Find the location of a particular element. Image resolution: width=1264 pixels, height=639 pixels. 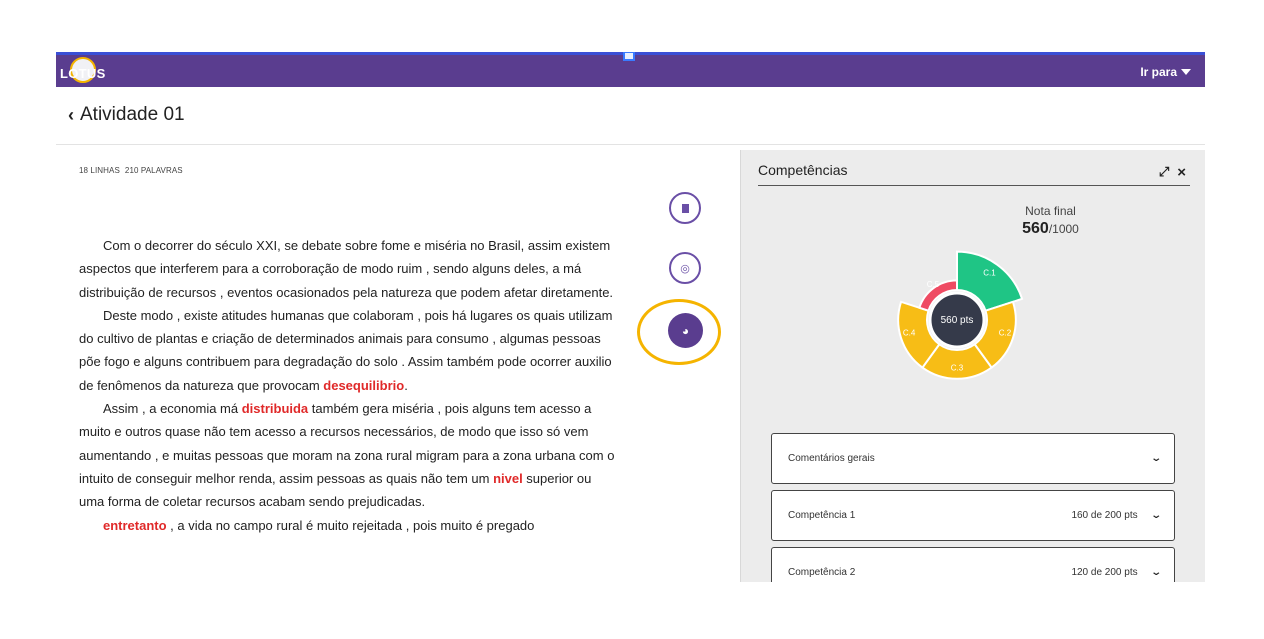

spelling-error: nivel is located at coordinates (508, 478).